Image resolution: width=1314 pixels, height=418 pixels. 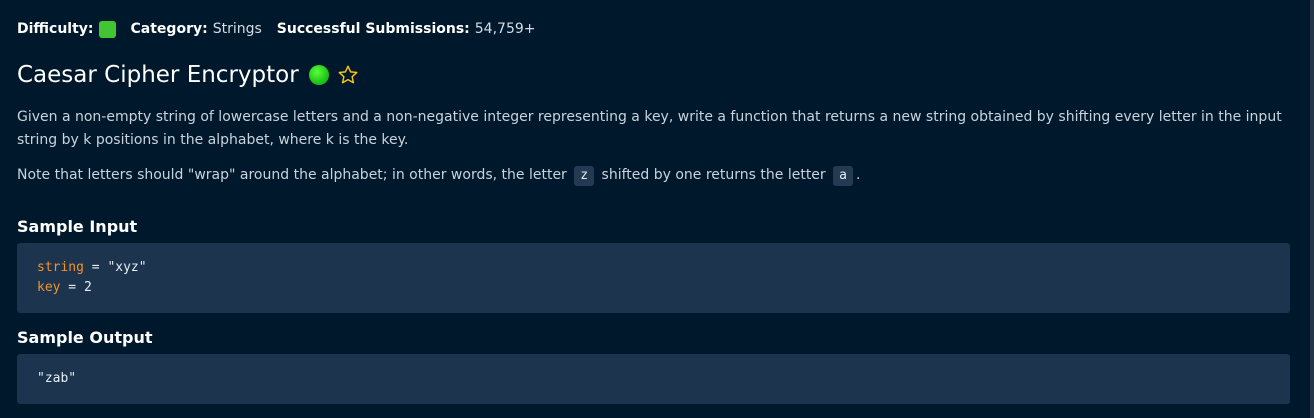 What do you see at coordinates (76, 287) in the screenshot?
I see `code-rest: = 2` at bounding box center [76, 287].